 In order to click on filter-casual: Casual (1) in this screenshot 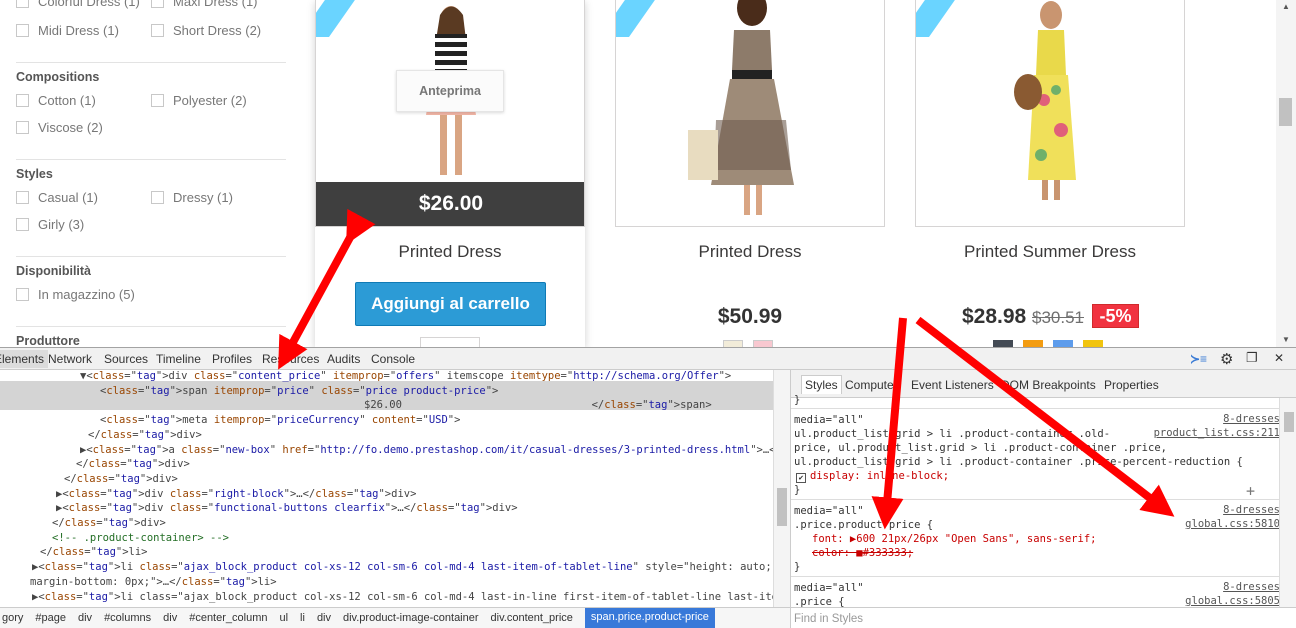, I will do `click(57, 197)`.